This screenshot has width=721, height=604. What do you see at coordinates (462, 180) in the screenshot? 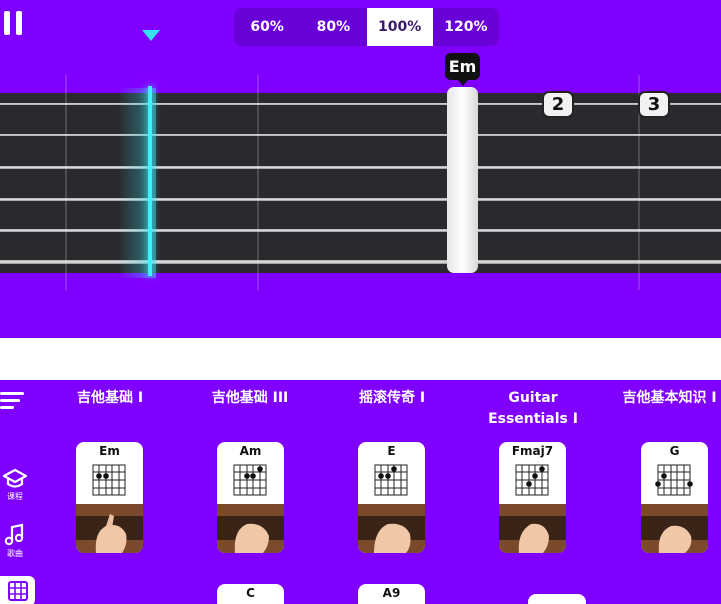
I see `chord-note-bar` at bounding box center [462, 180].